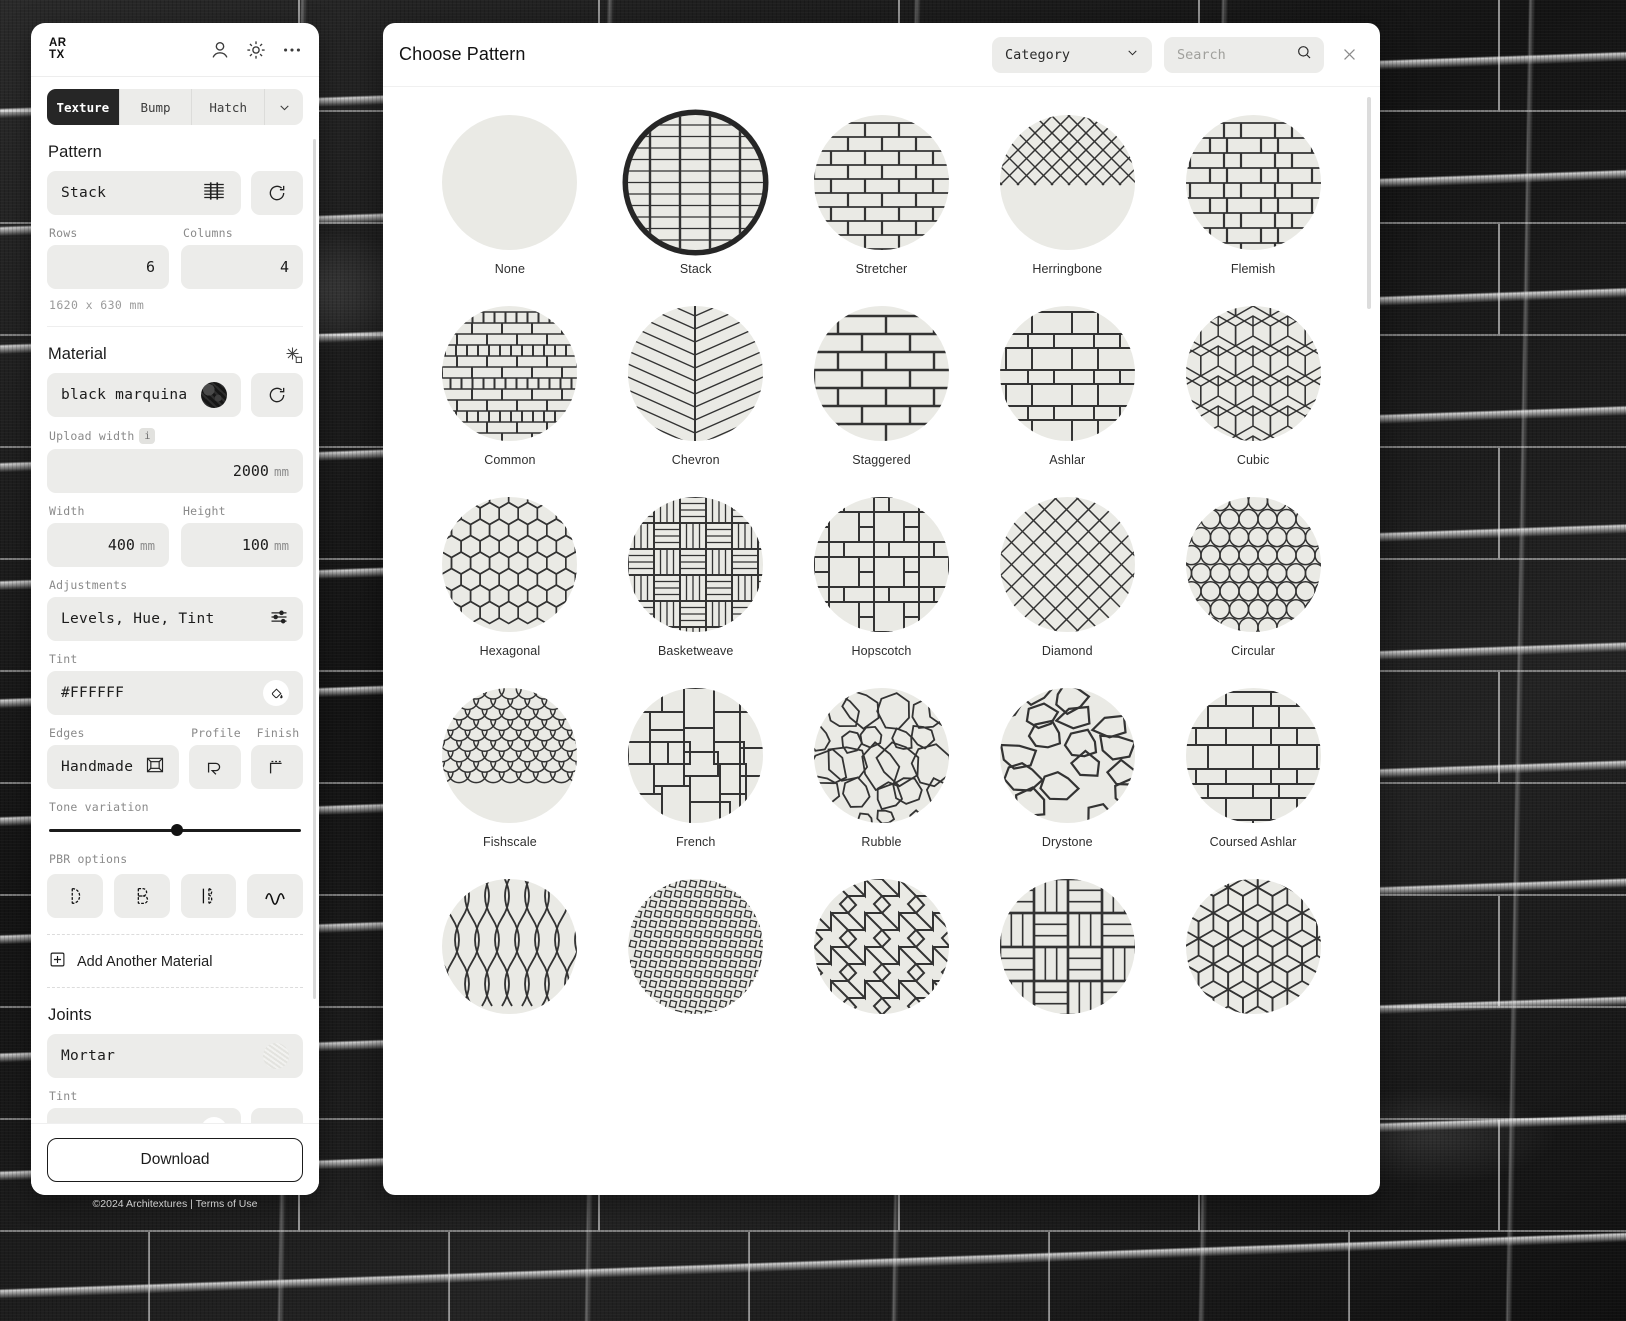  I want to click on app-logo: AR TX, so click(58, 49).